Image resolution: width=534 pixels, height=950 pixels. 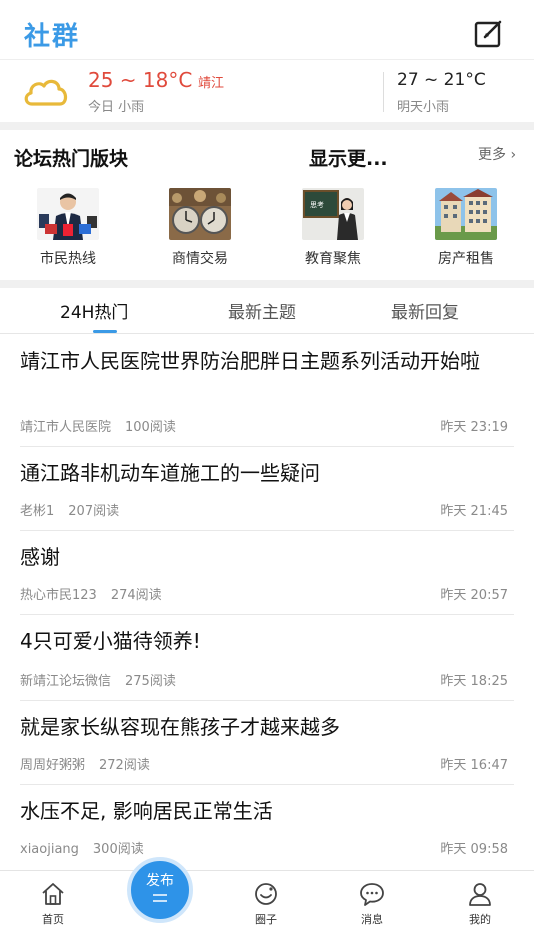 I want to click on message-icon, so click(x=372, y=894).